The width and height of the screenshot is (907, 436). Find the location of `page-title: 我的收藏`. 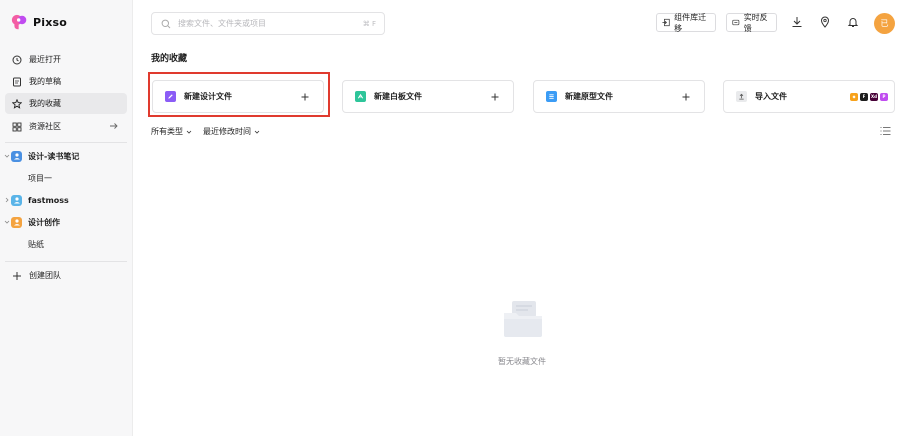

page-title: 我的收藏 is located at coordinates (169, 59).